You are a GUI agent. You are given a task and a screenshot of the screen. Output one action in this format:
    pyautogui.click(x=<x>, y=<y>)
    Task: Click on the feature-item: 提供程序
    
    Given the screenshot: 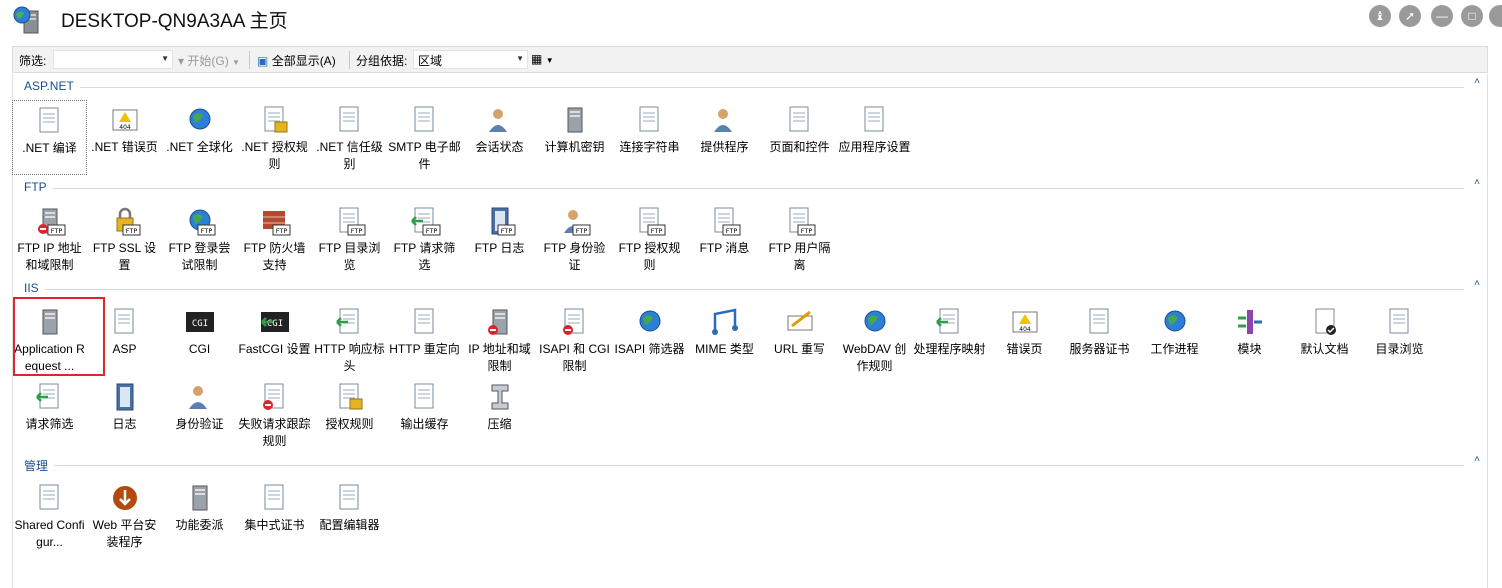 What is the action you would take?
    pyautogui.click(x=724, y=137)
    